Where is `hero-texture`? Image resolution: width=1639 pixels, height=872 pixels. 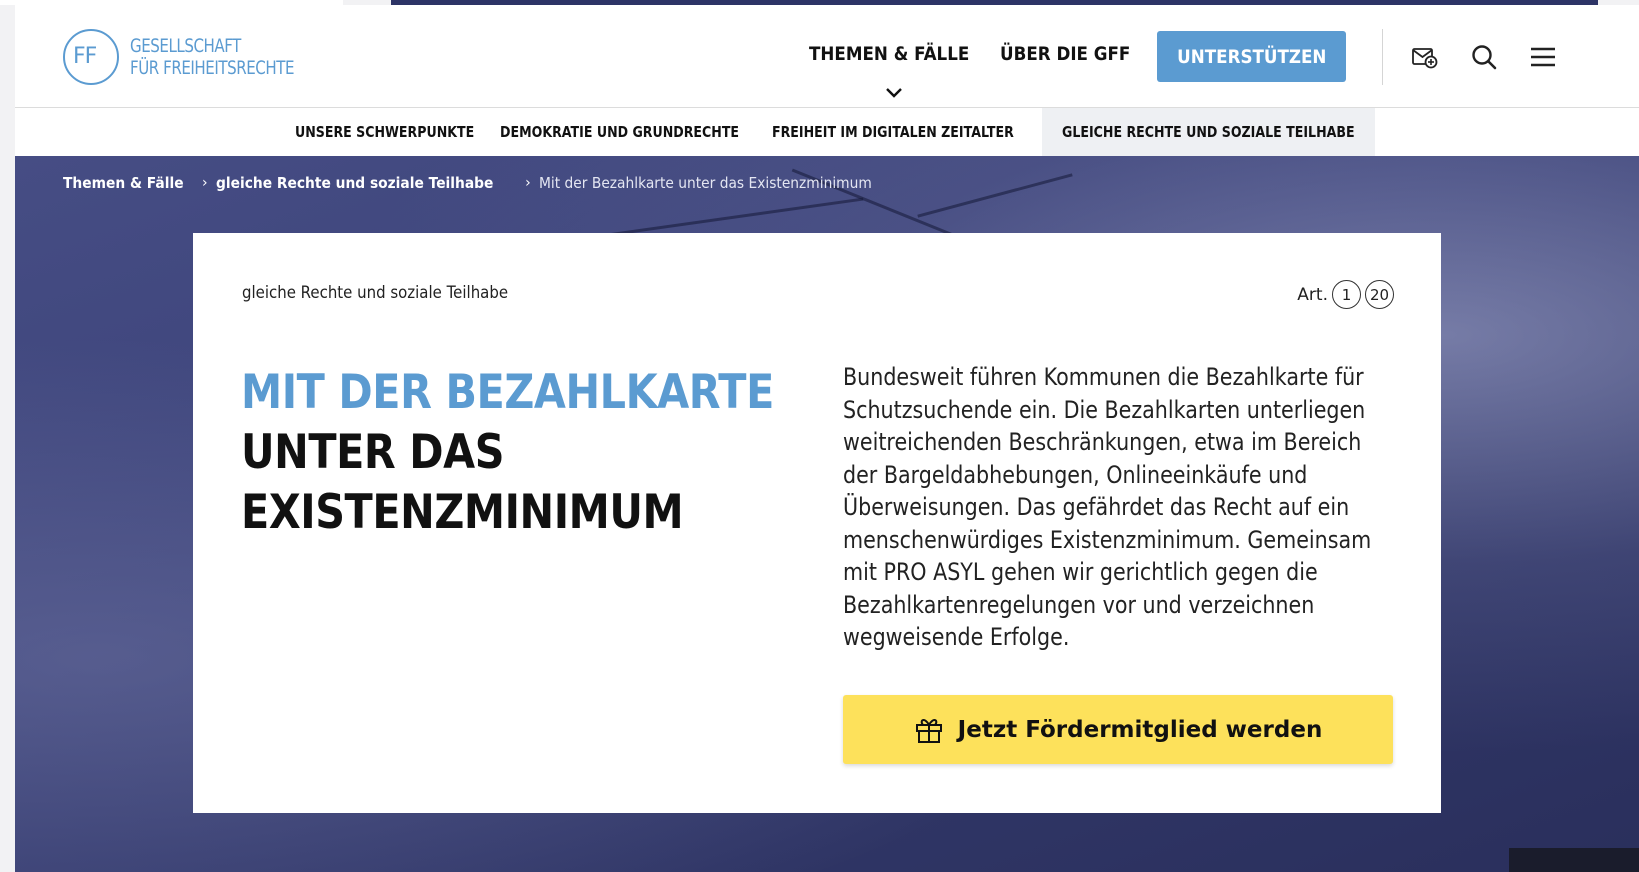
hero-texture is located at coordinates (995, 195).